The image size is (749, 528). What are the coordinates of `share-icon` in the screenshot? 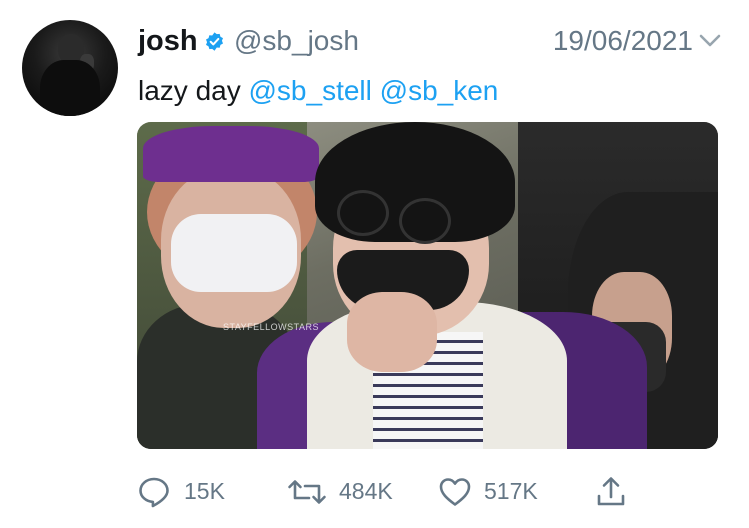 It's located at (611, 491).